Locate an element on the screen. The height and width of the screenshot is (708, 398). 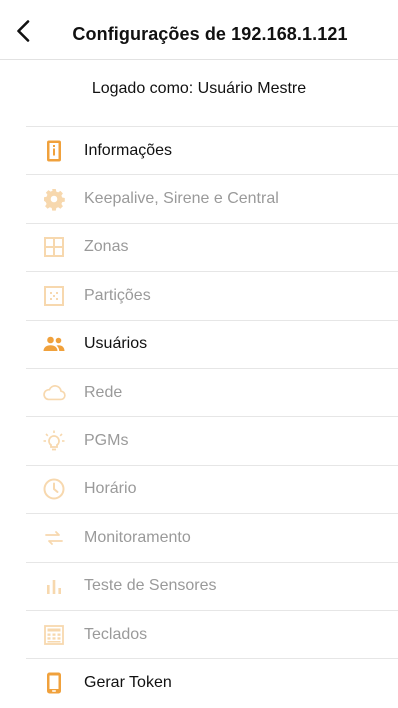
gear-icon is located at coordinates (54, 199).